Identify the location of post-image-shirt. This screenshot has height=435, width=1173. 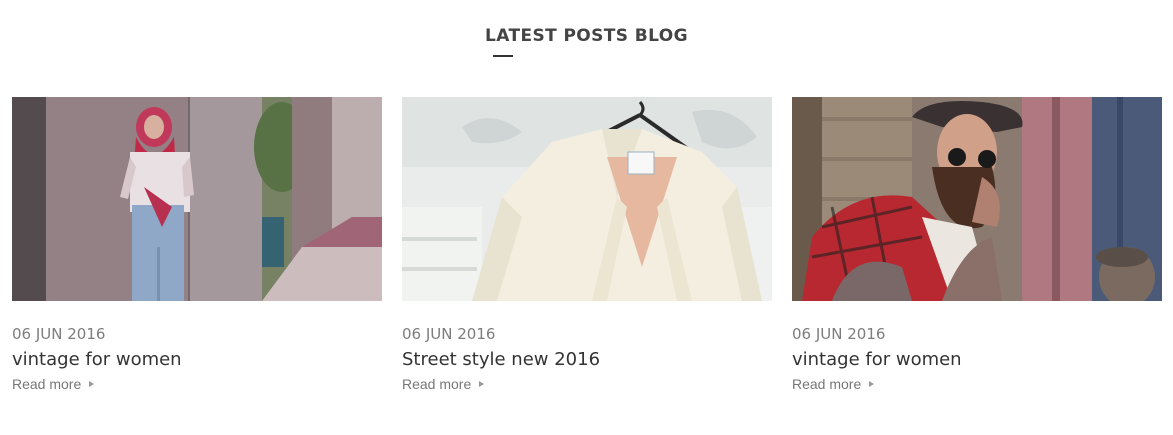
(587, 199).